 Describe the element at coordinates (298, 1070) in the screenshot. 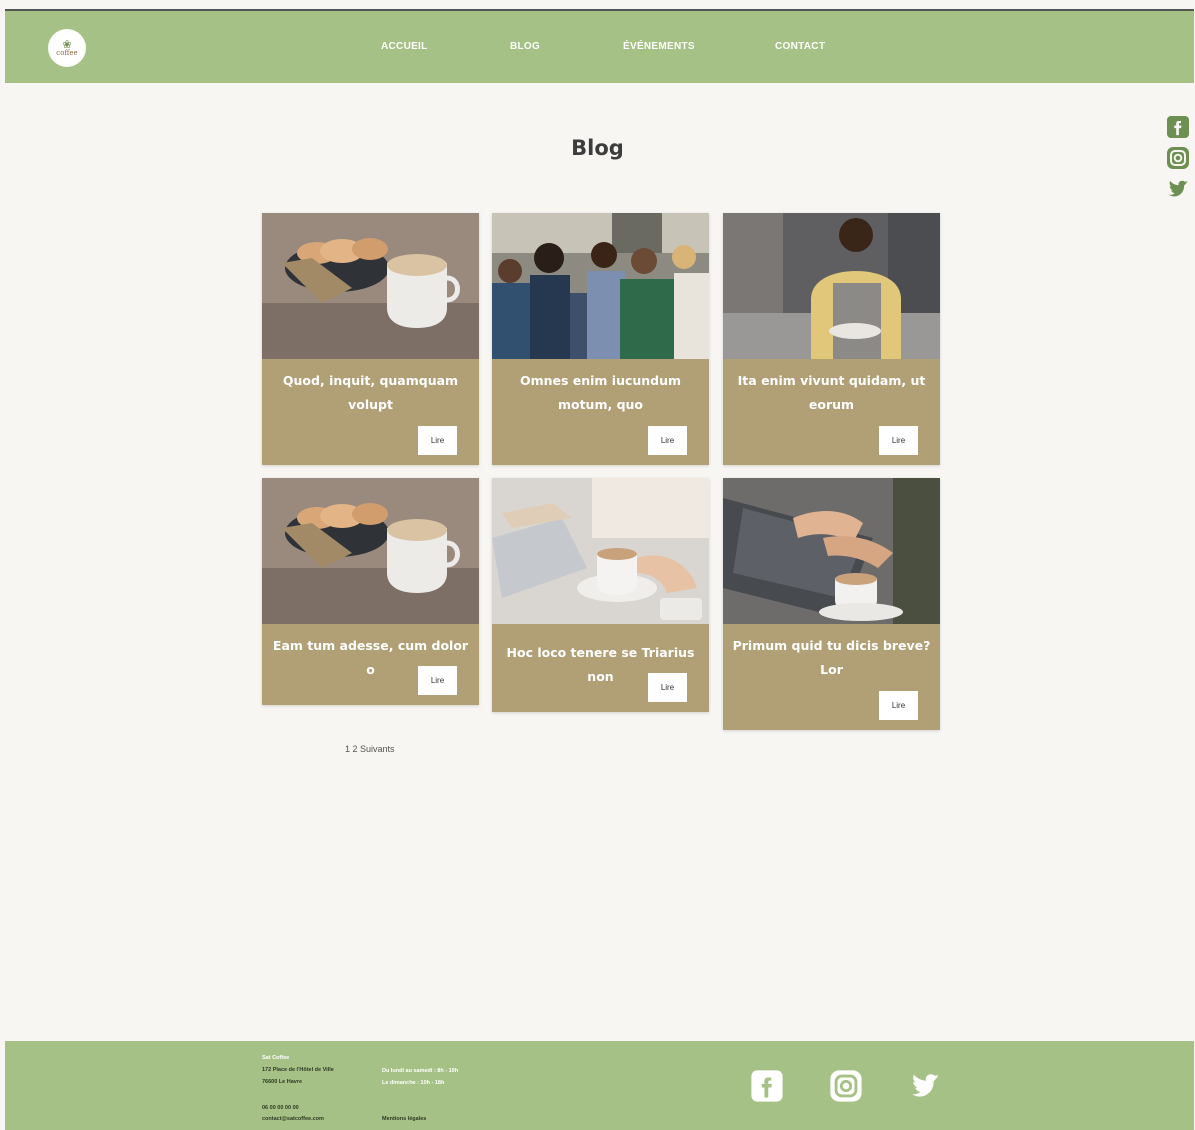

I see `footer-address-line1: 172 Place de l'Hôtel de Ville` at that location.